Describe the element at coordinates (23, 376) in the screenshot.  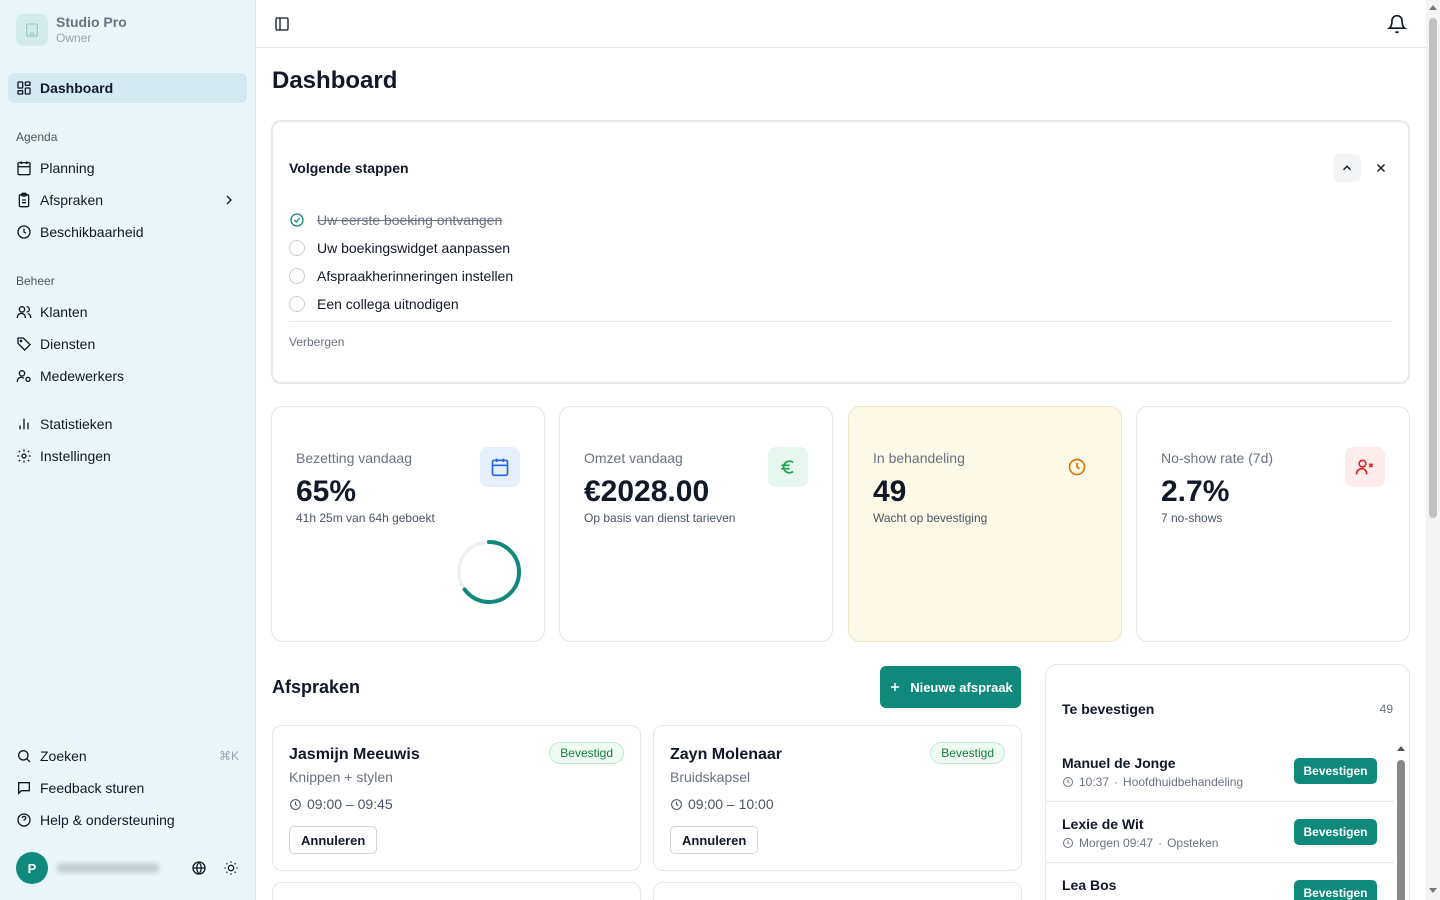
I see `user-cog-icon` at that location.